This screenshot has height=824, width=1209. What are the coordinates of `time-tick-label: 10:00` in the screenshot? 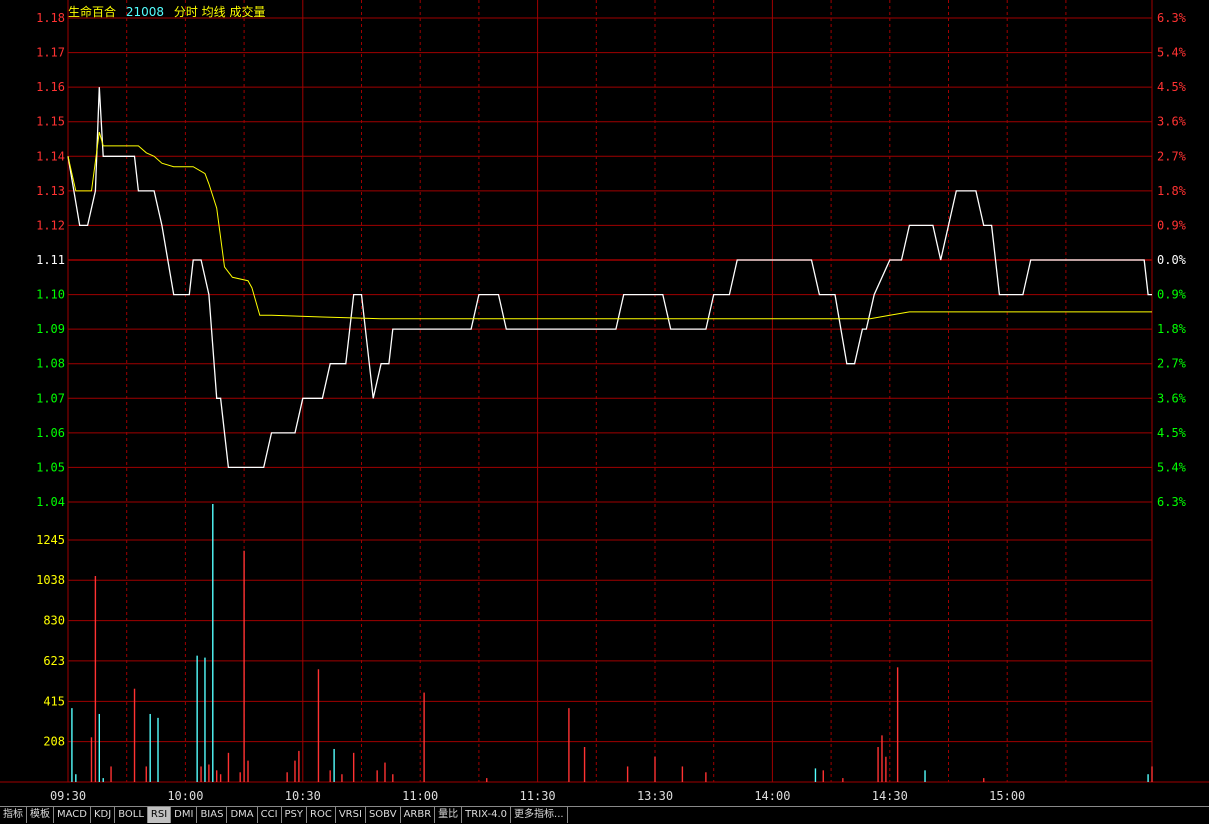 It's located at (185, 796).